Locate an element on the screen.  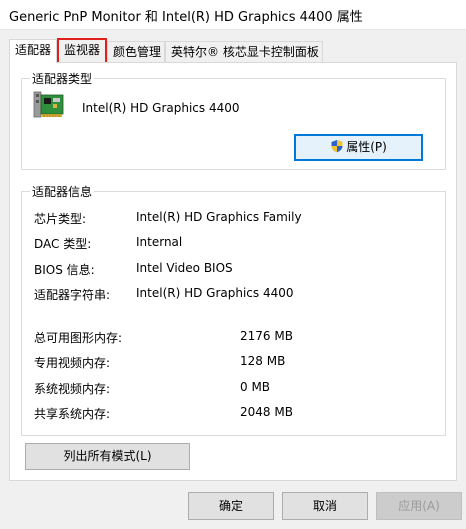
tab-adapter: 适配器 is located at coordinates (33, 51).